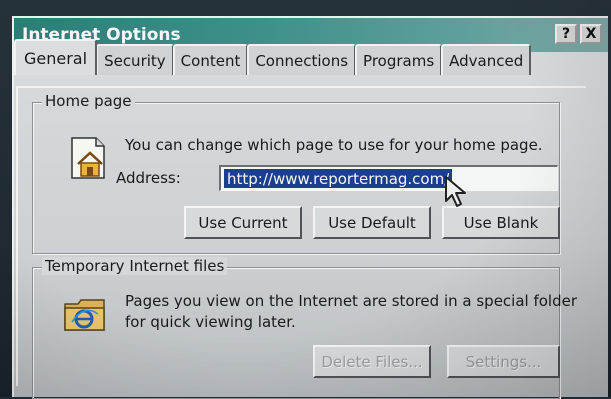  I want to click on close-button: X, so click(591, 34).